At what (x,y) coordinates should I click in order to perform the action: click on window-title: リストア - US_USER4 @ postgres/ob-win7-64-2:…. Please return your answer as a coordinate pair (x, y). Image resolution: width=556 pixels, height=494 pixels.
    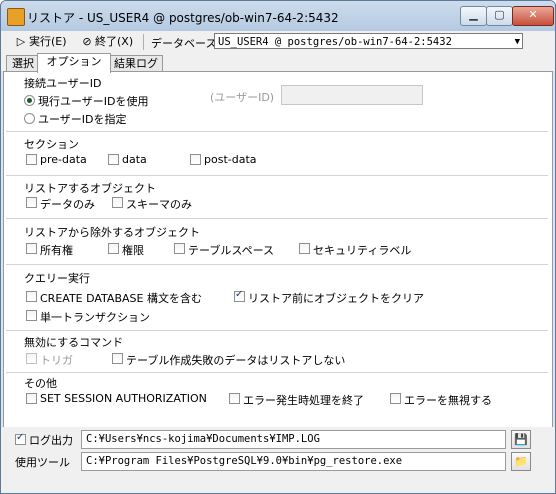
    Looking at the image, I should click on (183, 18).